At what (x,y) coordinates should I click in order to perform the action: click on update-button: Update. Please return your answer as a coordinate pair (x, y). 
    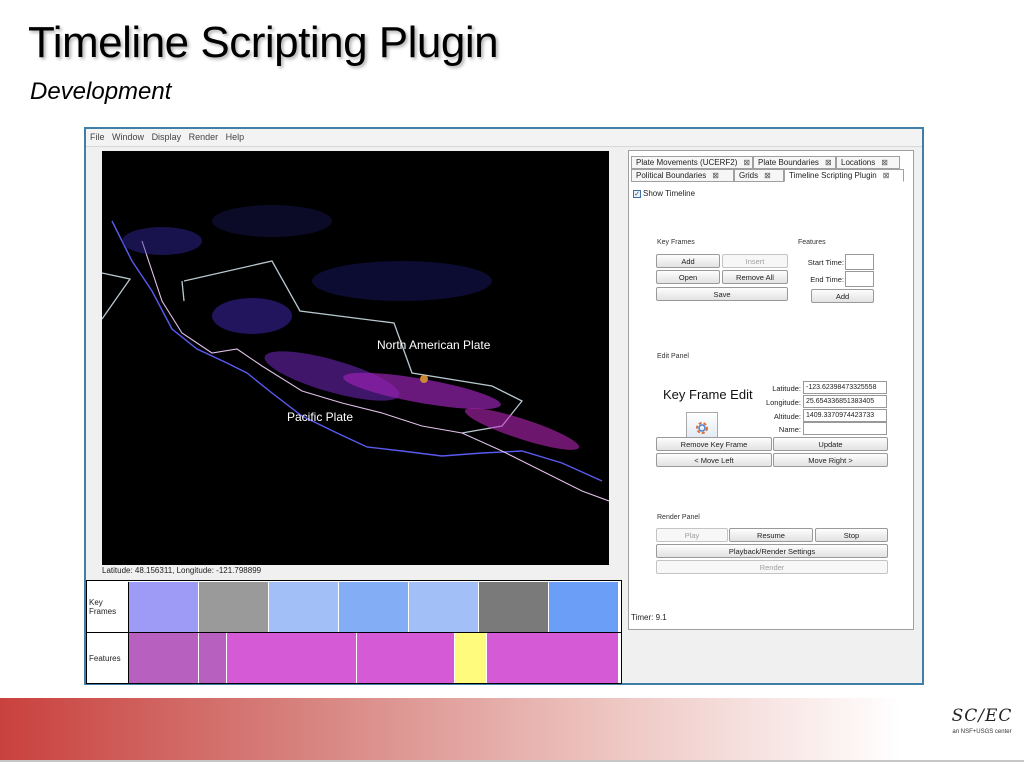
    Looking at the image, I should click on (830, 444).